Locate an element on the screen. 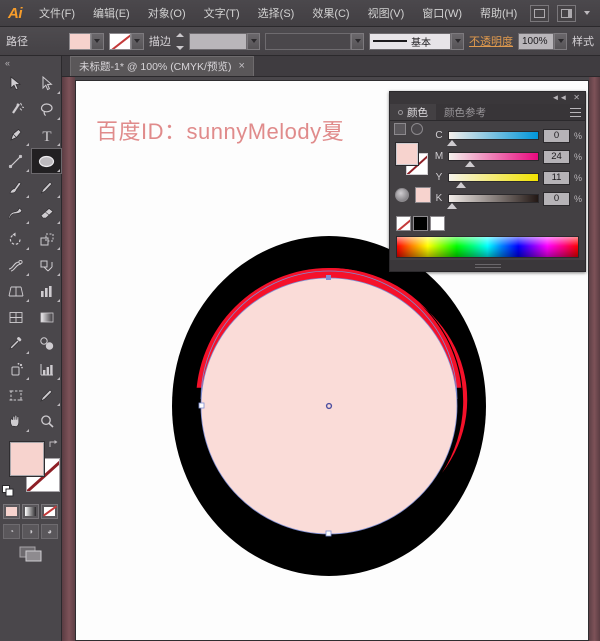 The image size is (600, 641). shape-builder-tool is located at coordinates (46, 265).